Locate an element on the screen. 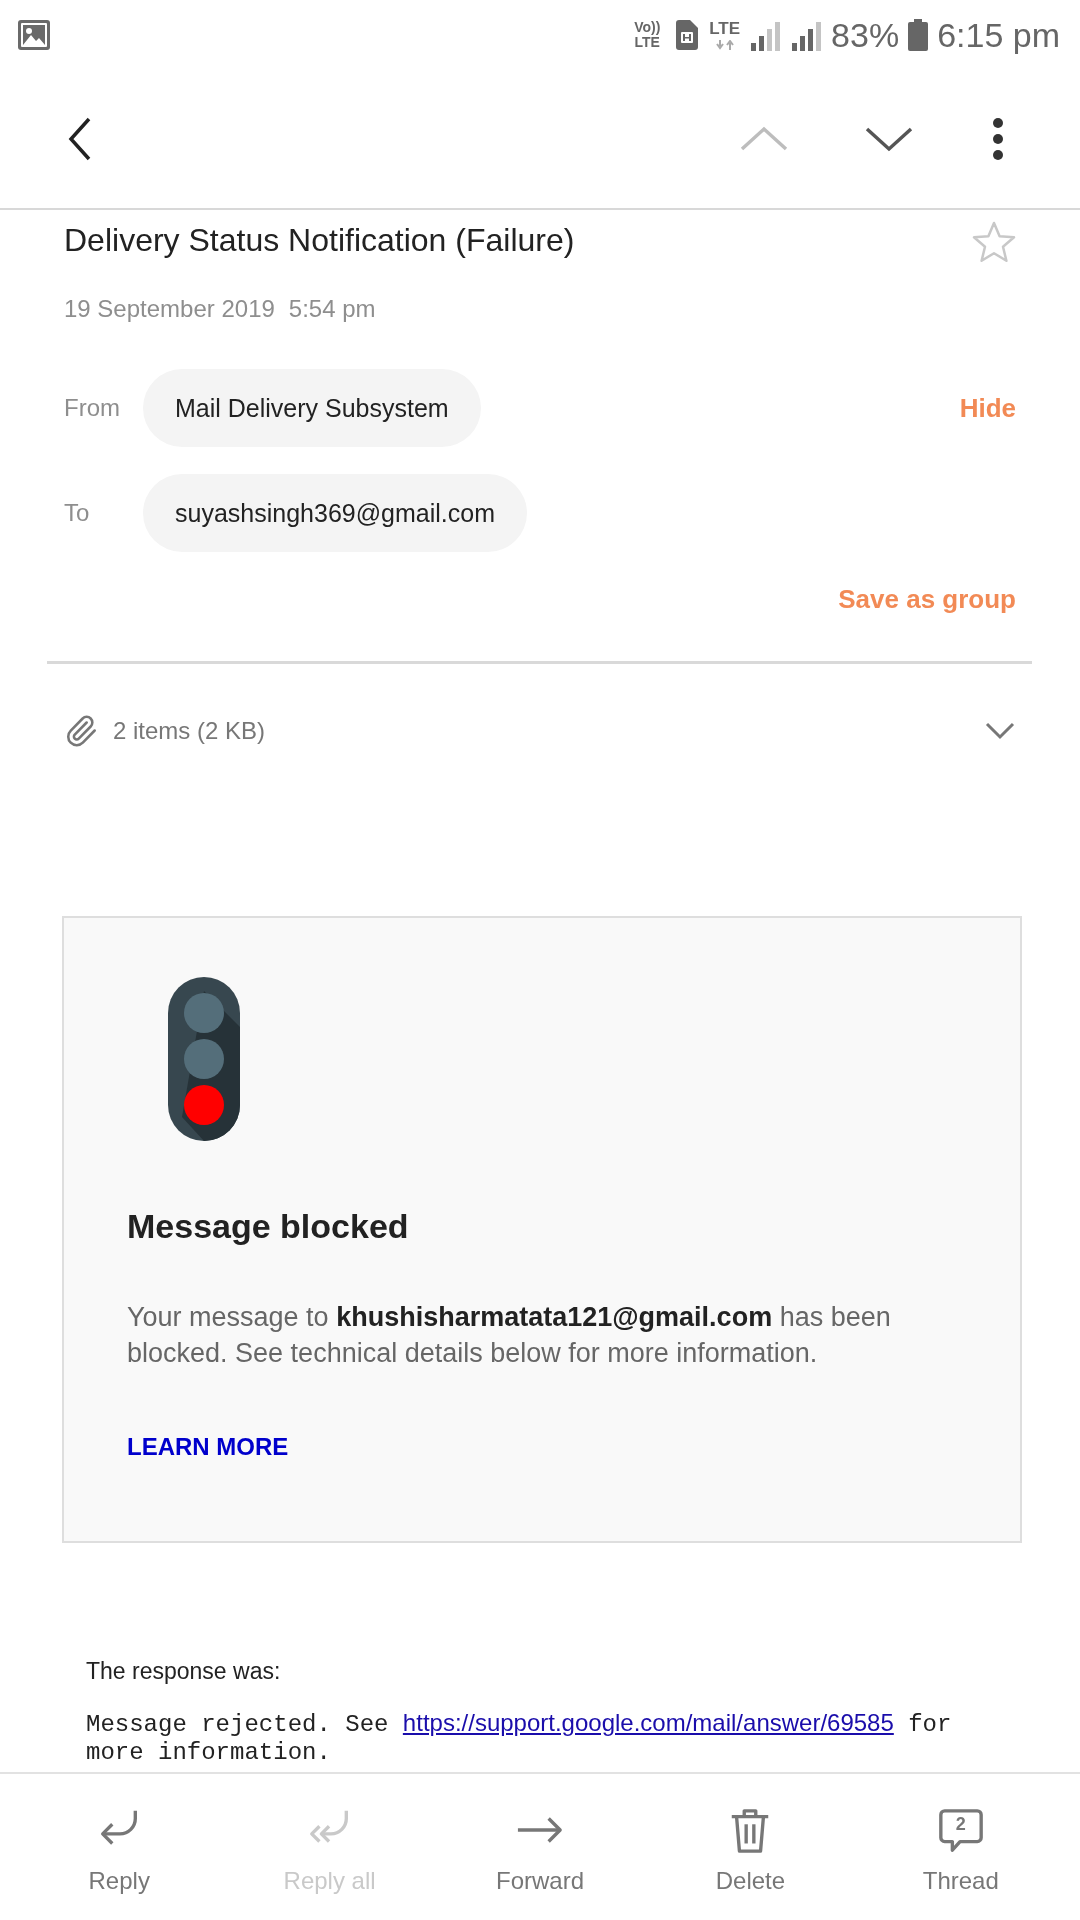  forward-button: Forward is located at coordinates (540, 1847).